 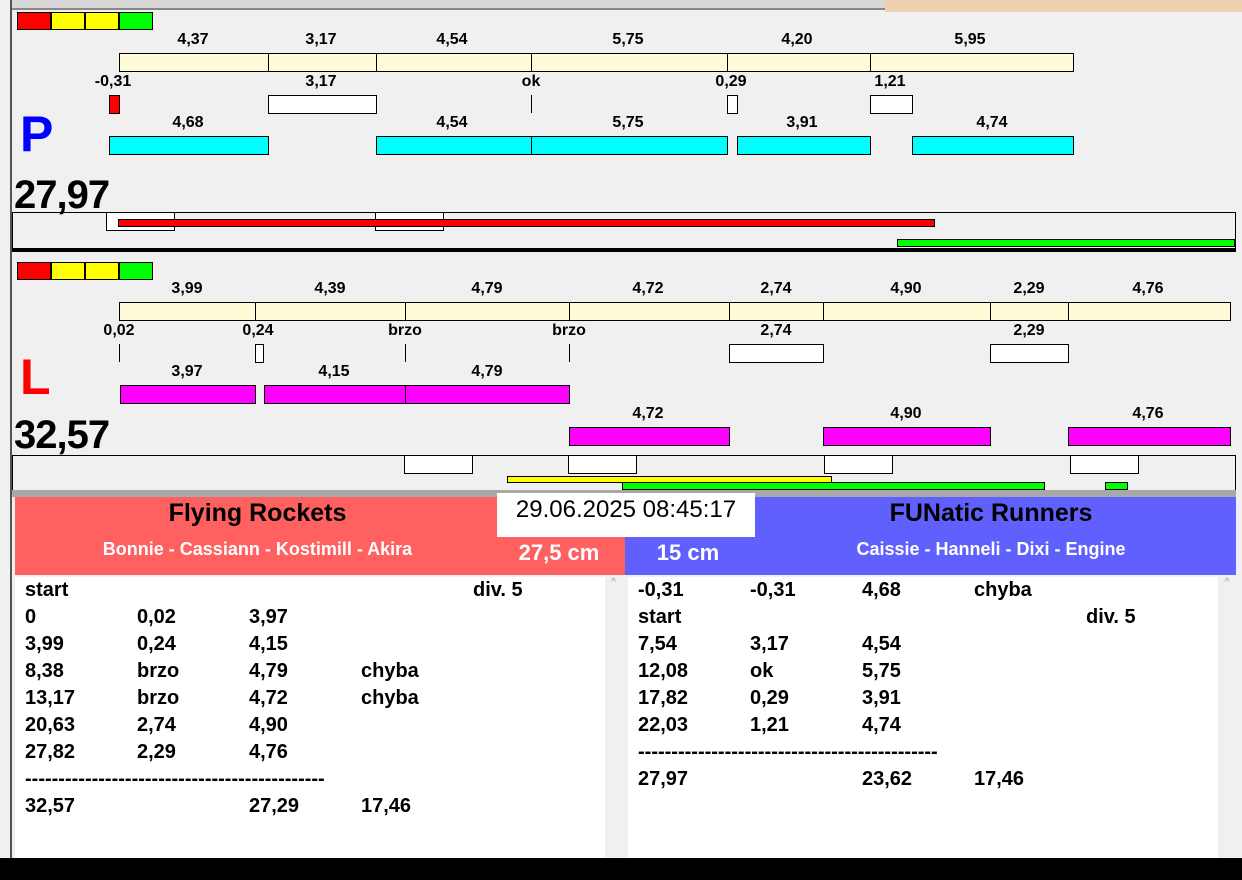 What do you see at coordinates (663, 698) in the screenshot?
I see `result-cell: 17,82` at bounding box center [663, 698].